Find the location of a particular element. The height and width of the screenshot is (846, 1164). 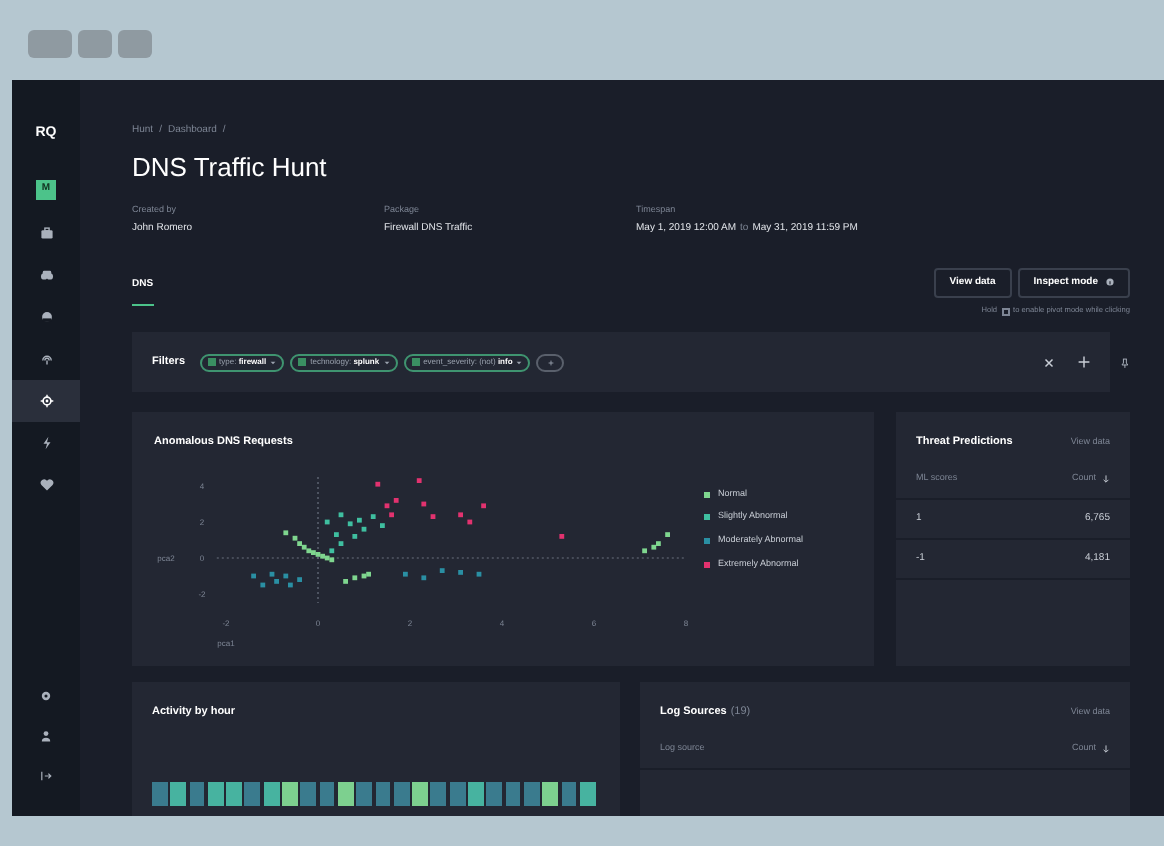

add-filter-button is located at coordinates (550, 362).